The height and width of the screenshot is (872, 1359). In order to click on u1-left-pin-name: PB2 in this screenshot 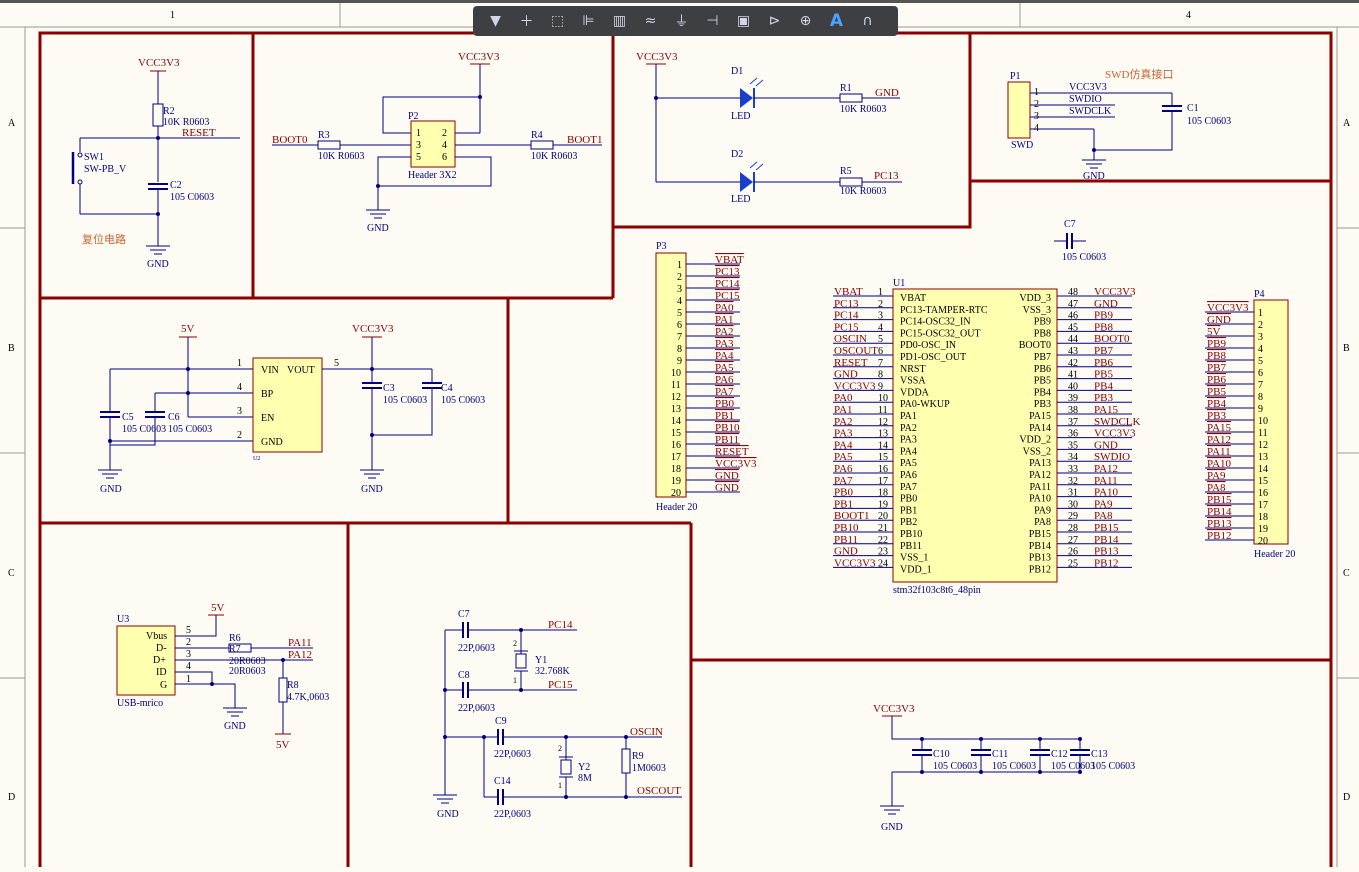, I will do `click(908, 522)`.